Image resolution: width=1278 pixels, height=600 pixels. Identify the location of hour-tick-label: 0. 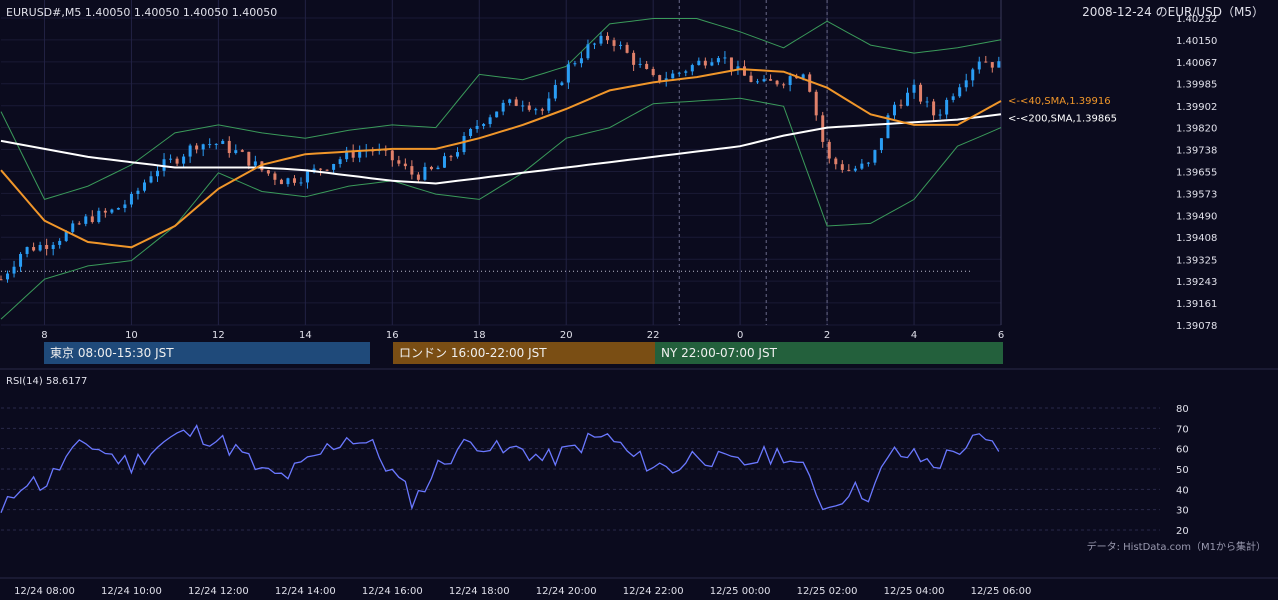
(740, 335).